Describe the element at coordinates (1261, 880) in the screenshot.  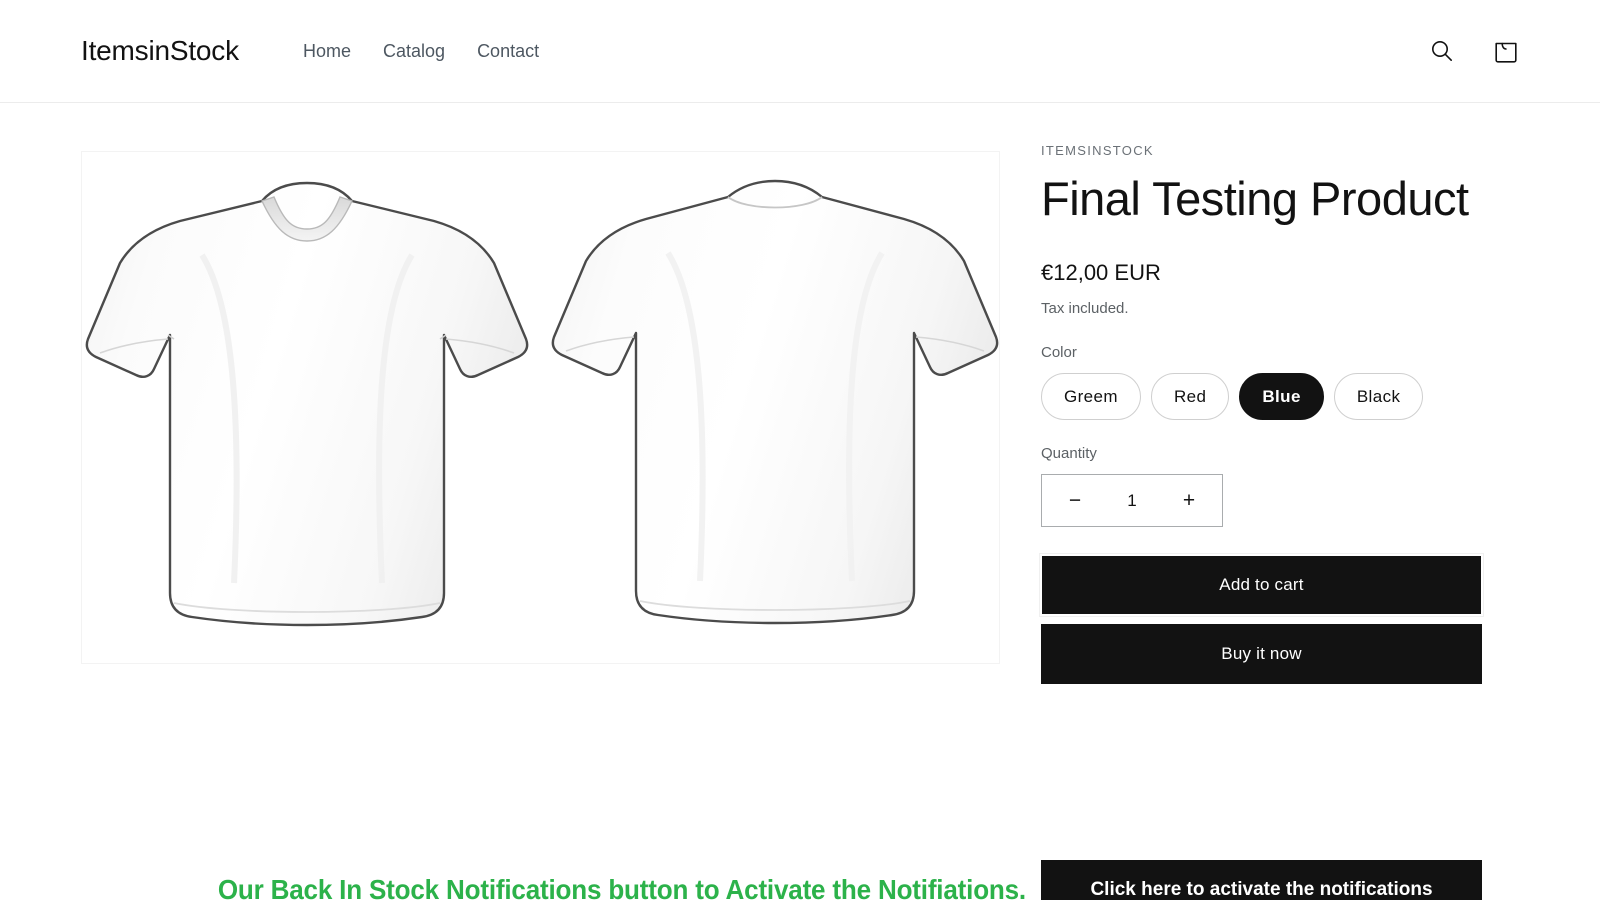
I see `activate-notifications-button: Click here to activate the notifications` at that location.